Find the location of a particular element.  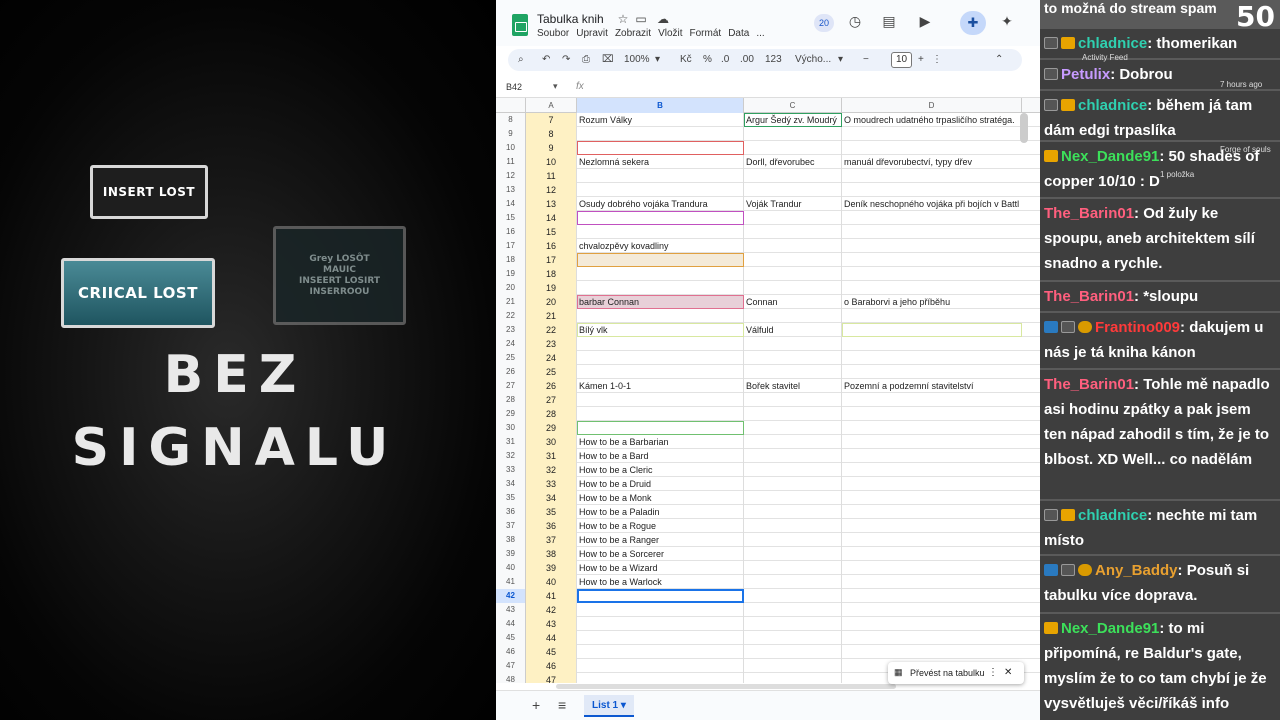

cell-b: Osudy dobrého vojáka Trandura is located at coordinates (660, 204).